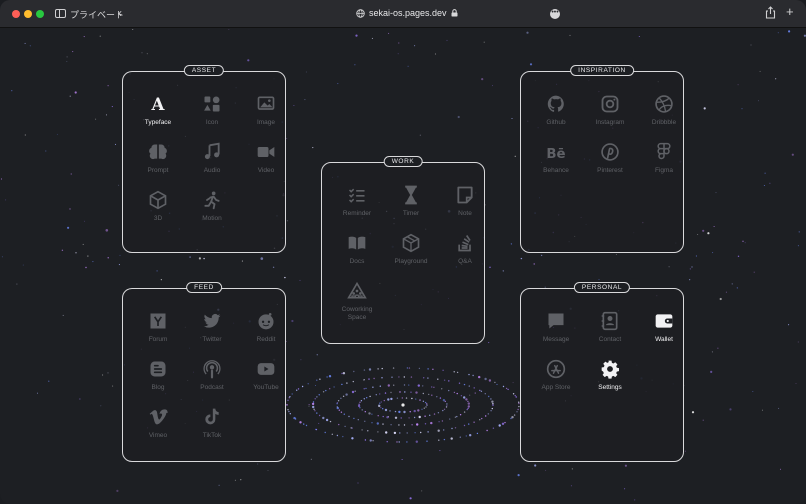 This screenshot has width=806, height=504. What do you see at coordinates (610, 369) in the screenshot?
I see `gear-icon` at bounding box center [610, 369].